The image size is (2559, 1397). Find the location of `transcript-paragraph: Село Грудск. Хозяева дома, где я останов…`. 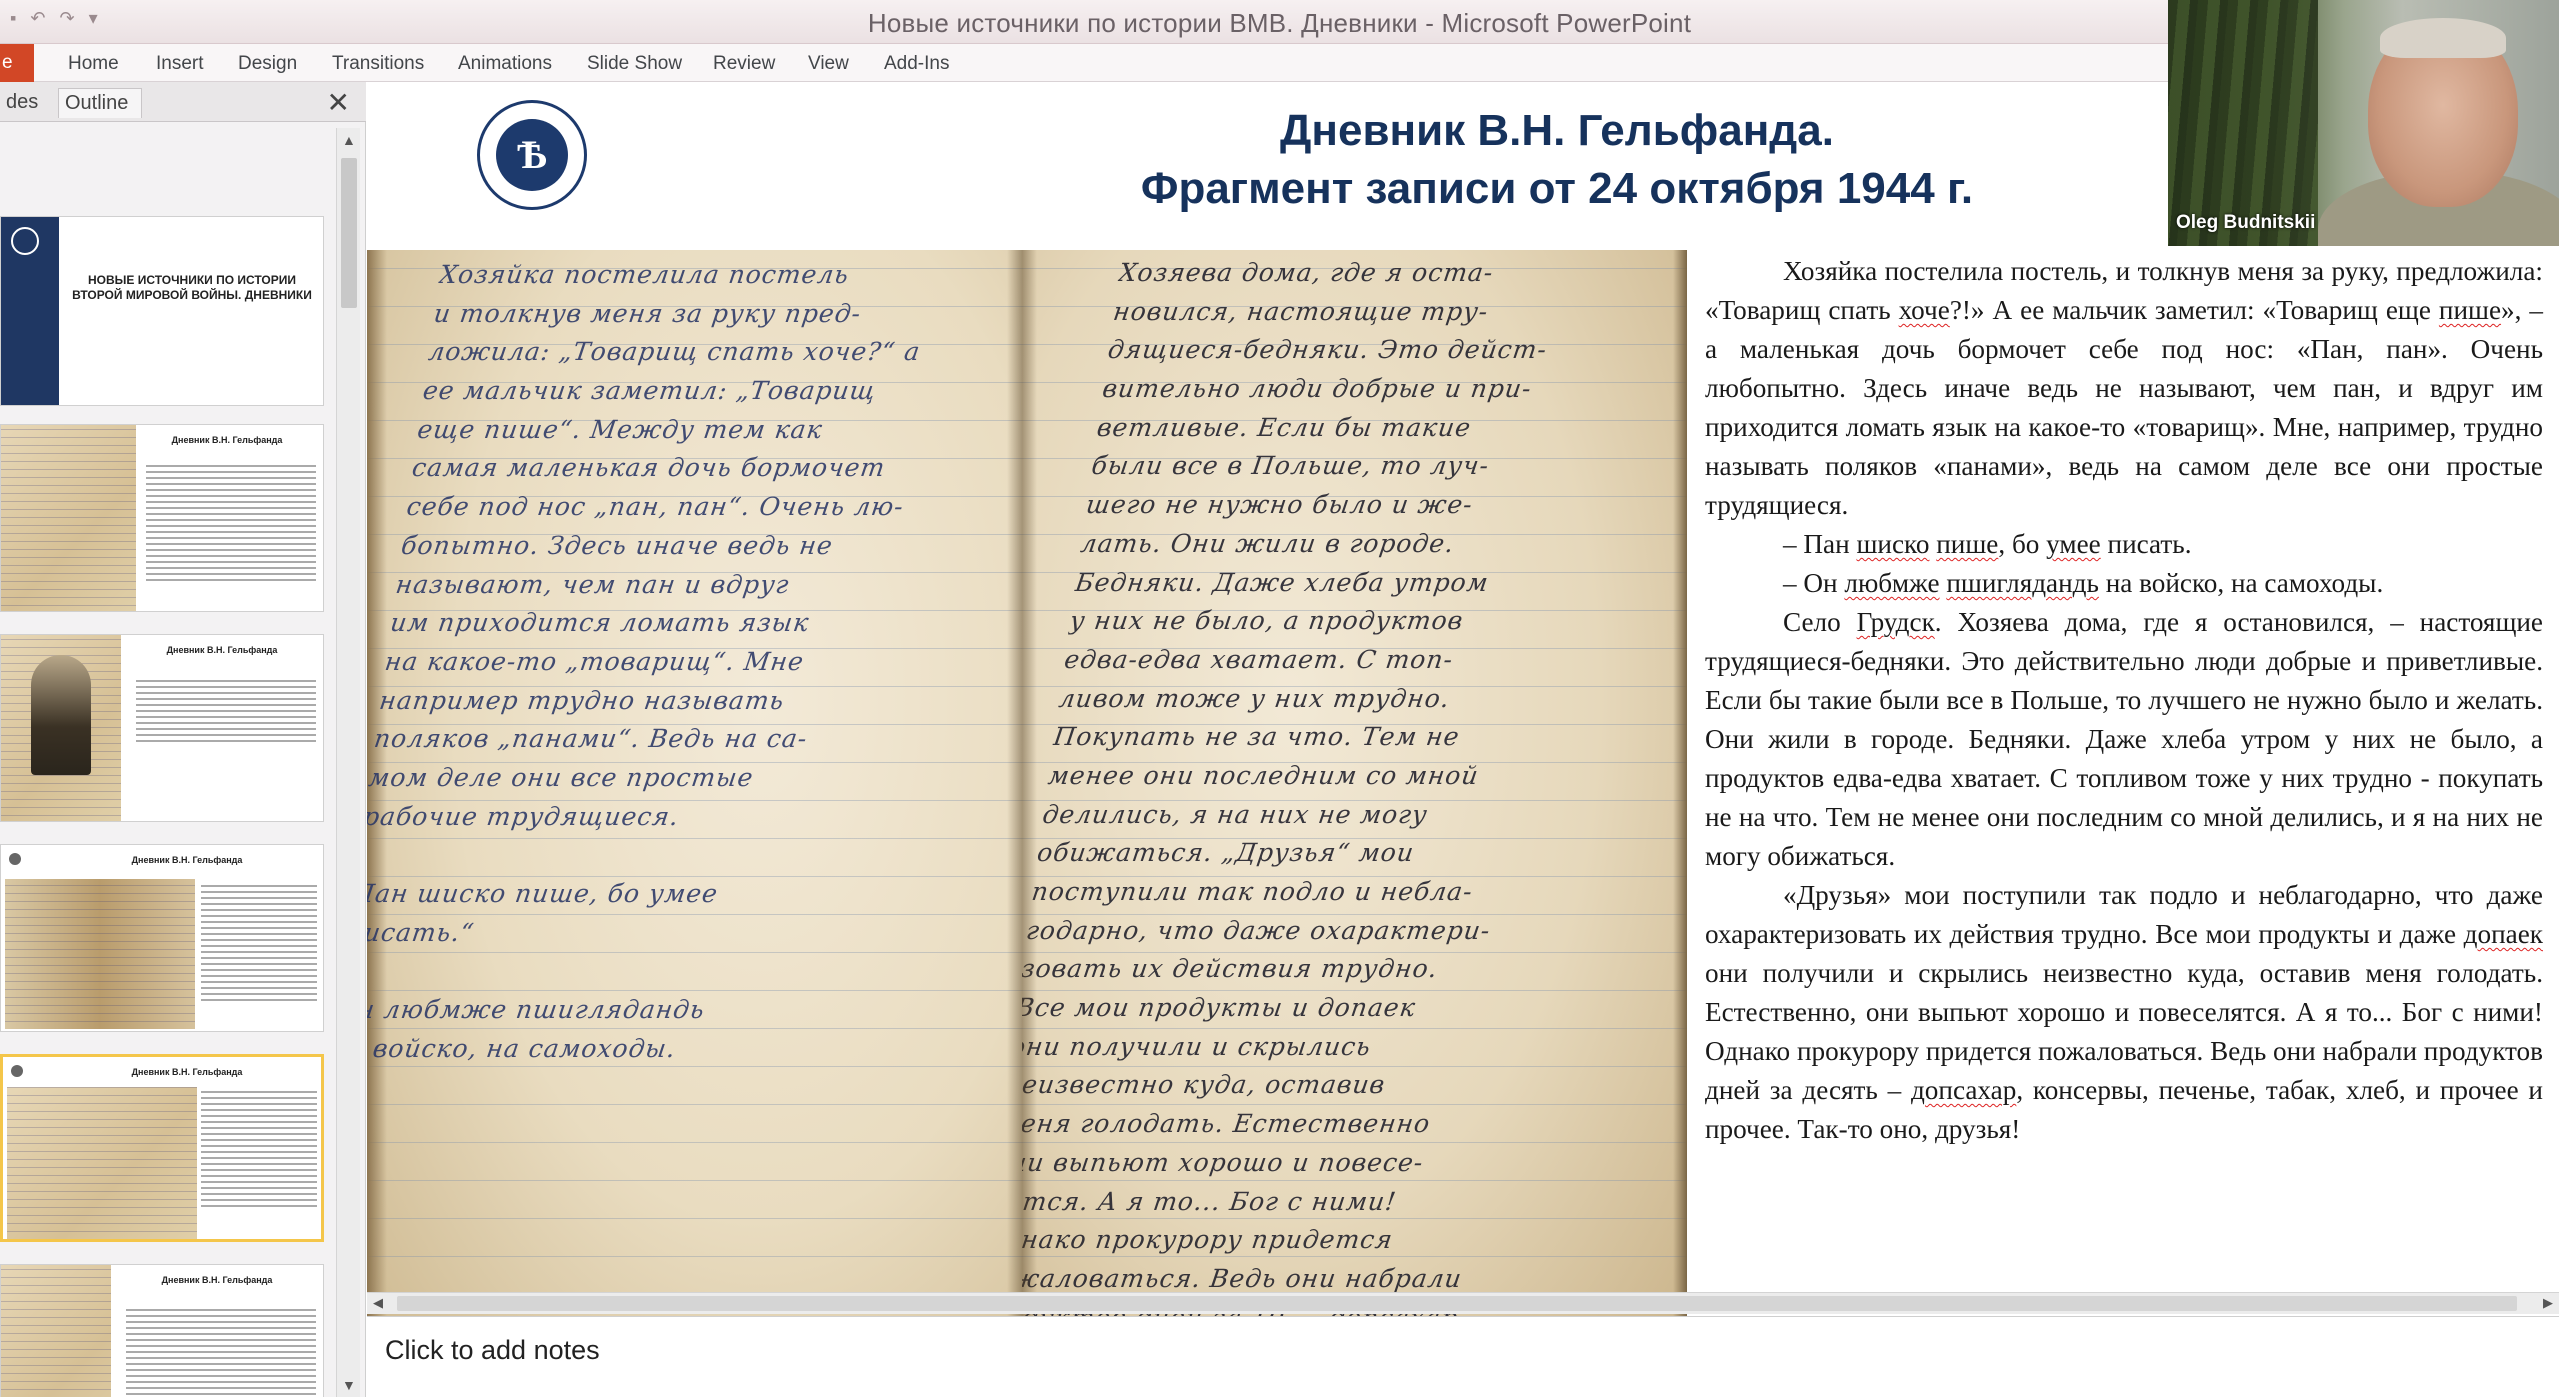

transcript-paragraph: Село Грудск. Хозяева дома, где я останов… is located at coordinates (2124, 739).